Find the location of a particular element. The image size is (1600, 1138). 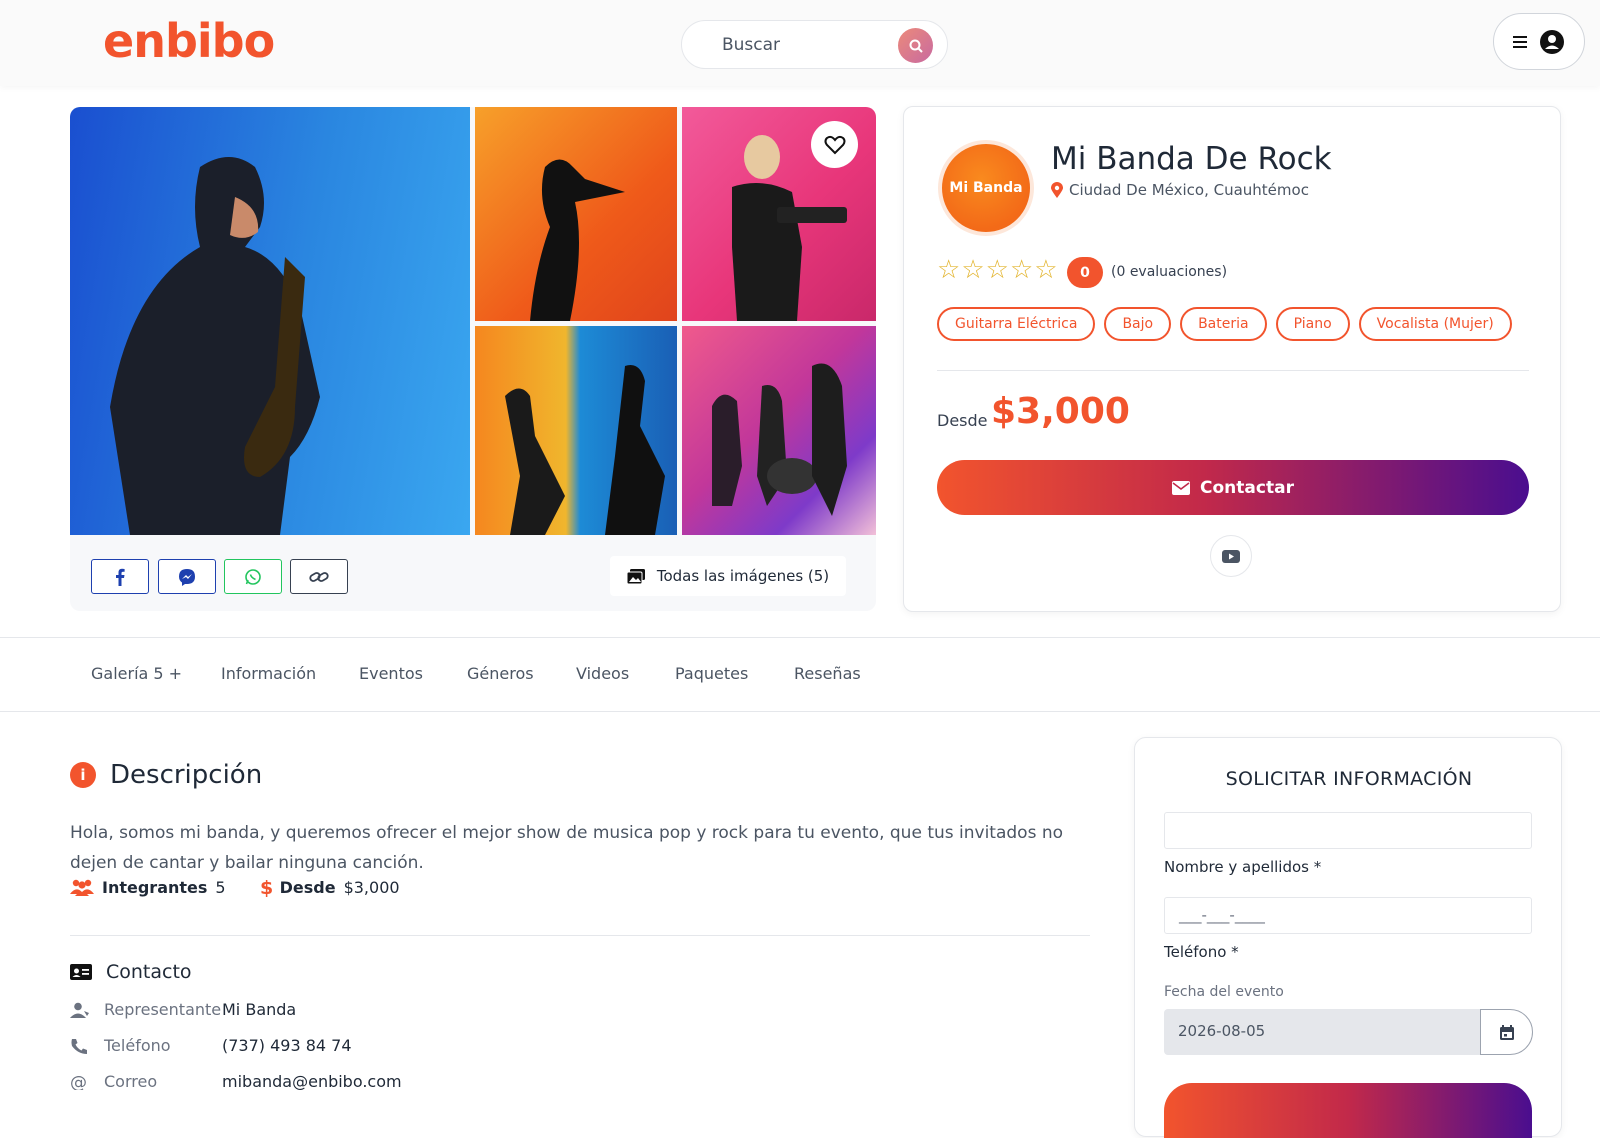

event-date-field: 2026-08-05 is located at coordinates (1322, 1032).